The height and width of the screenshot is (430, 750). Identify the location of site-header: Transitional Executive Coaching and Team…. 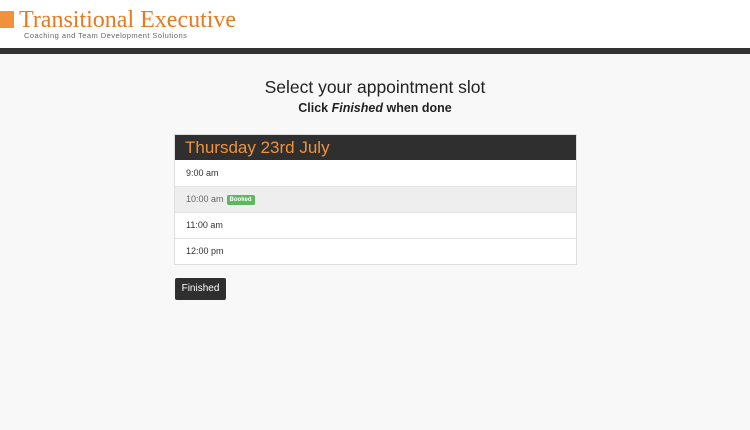
(375, 24).